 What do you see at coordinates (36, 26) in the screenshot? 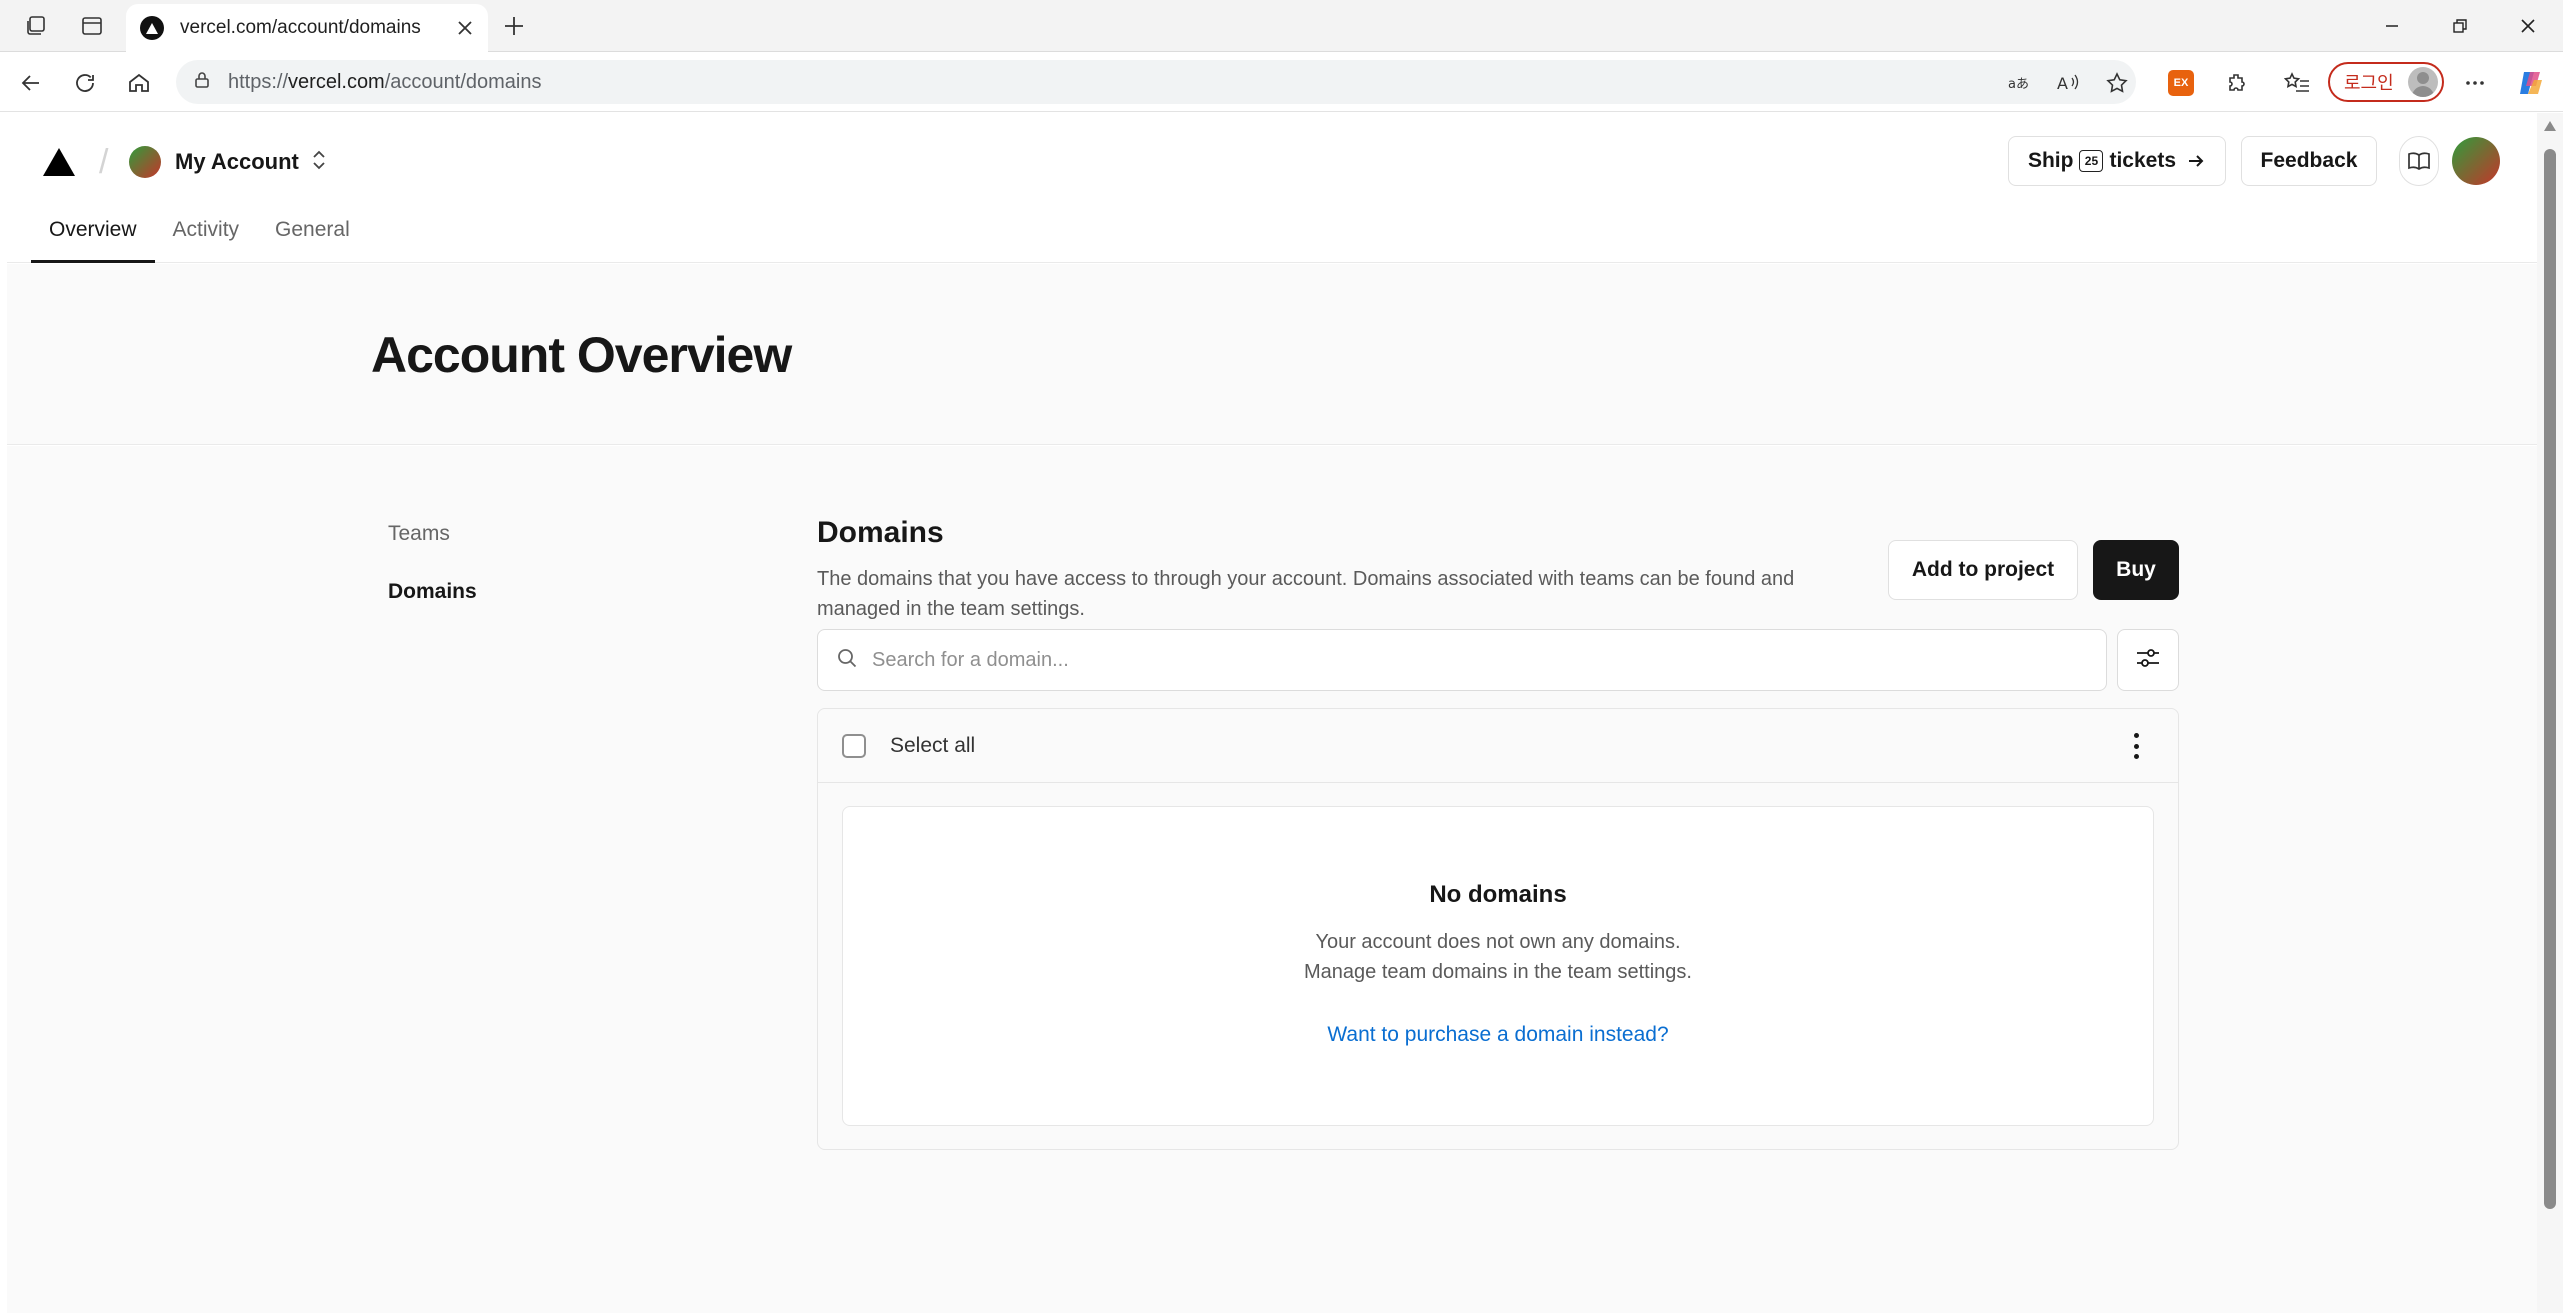
I see `workspaces-icon` at bounding box center [36, 26].